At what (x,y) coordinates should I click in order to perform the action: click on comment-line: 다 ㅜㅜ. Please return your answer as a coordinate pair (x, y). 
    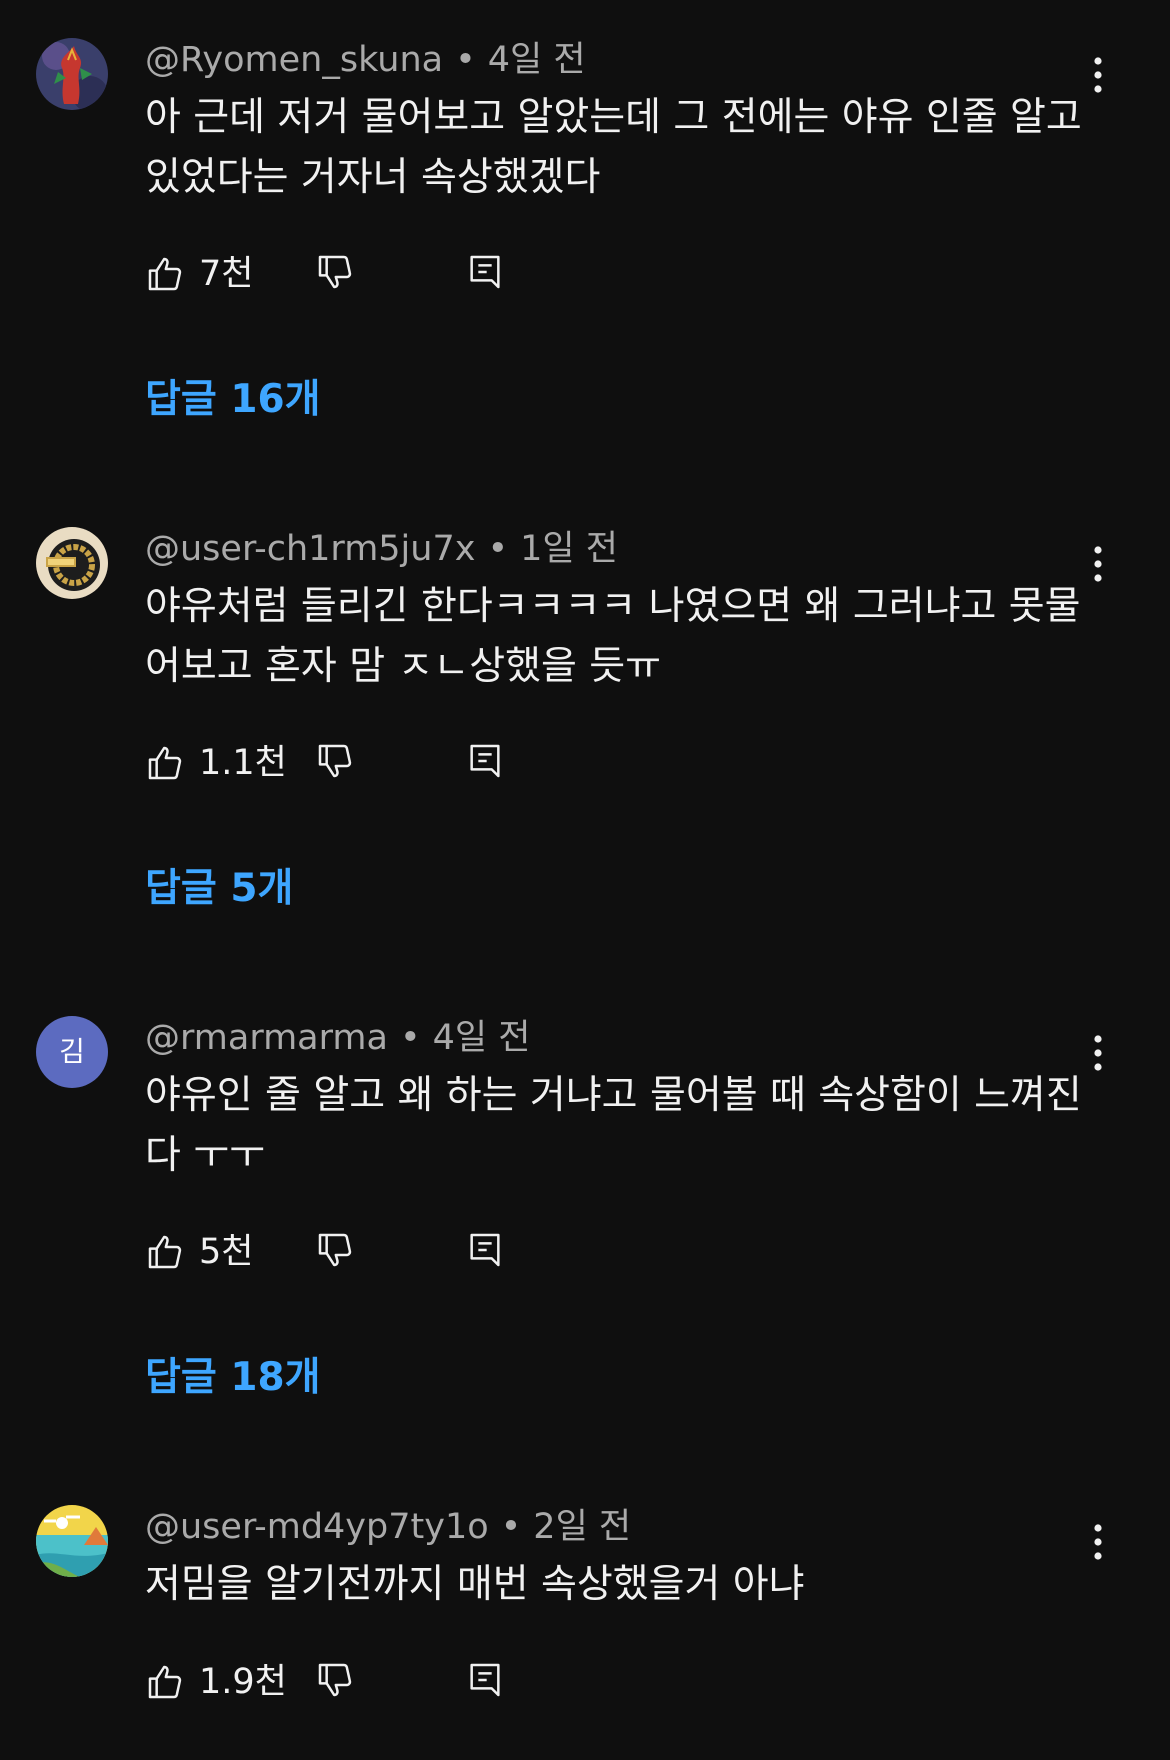
    Looking at the image, I should click on (205, 1155).